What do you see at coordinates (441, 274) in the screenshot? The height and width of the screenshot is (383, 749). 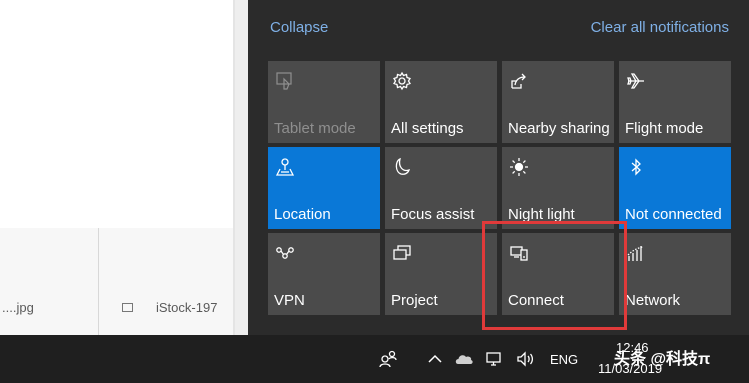 I see `tile-project: Project` at bounding box center [441, 274].